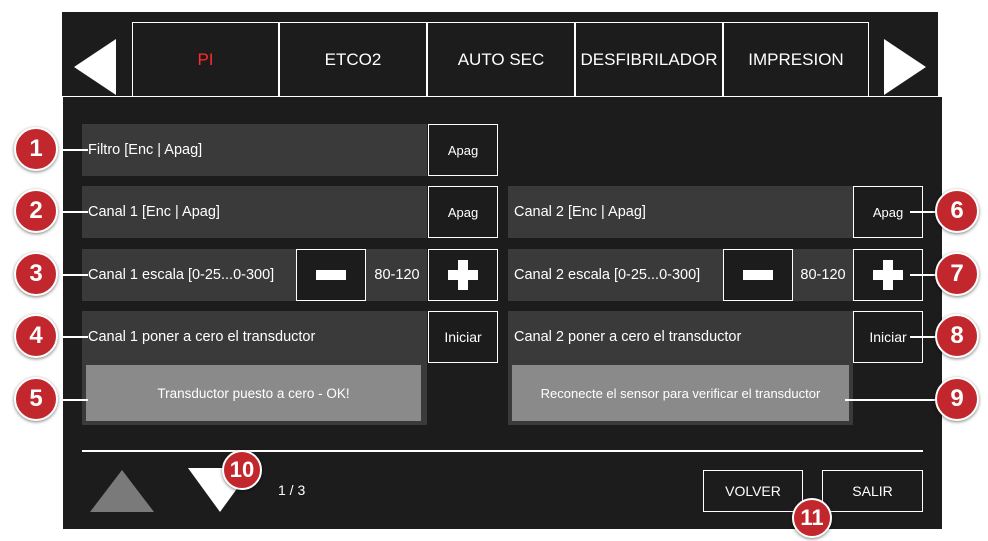  What do you see at coordinates (463, 150) in the screenshot?
I see `filtro-toggle-button: Apag` at bounding box center [463, 150].